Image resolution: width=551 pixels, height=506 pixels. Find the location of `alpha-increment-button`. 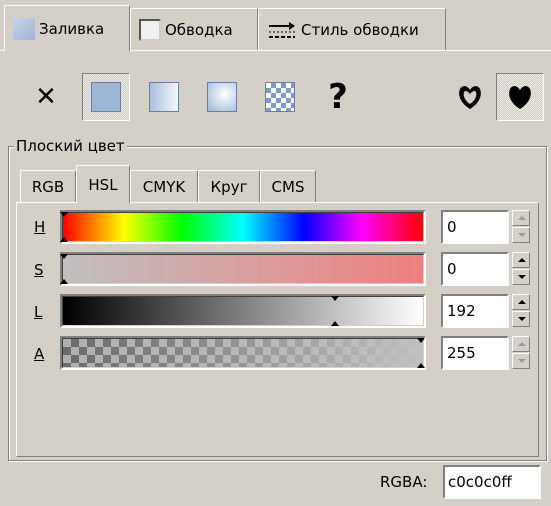

alpha-increment-button is located at coordinates (521, 344).